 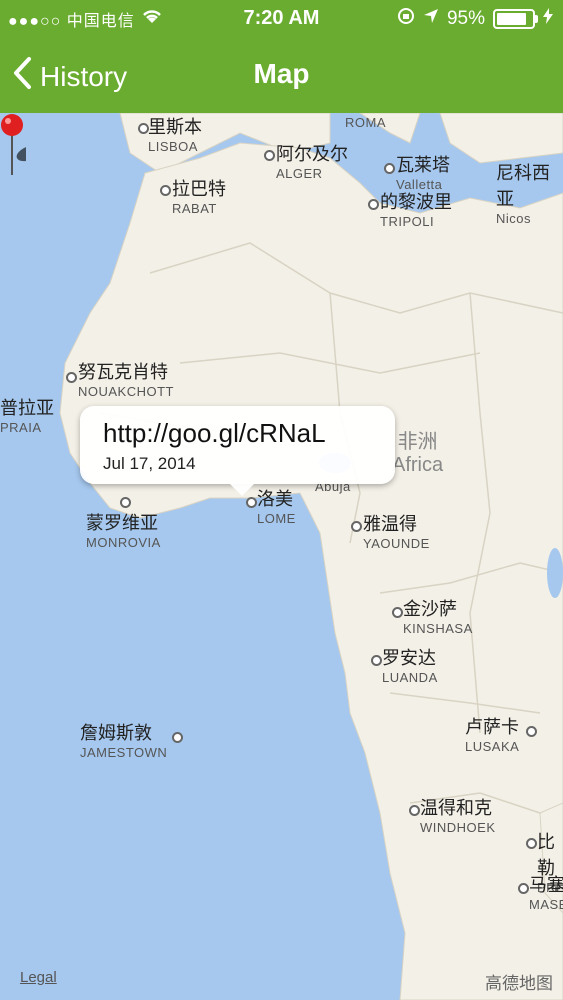 I want to click on city-name-cn: 尼科西亚, so click(x=523, y=186).